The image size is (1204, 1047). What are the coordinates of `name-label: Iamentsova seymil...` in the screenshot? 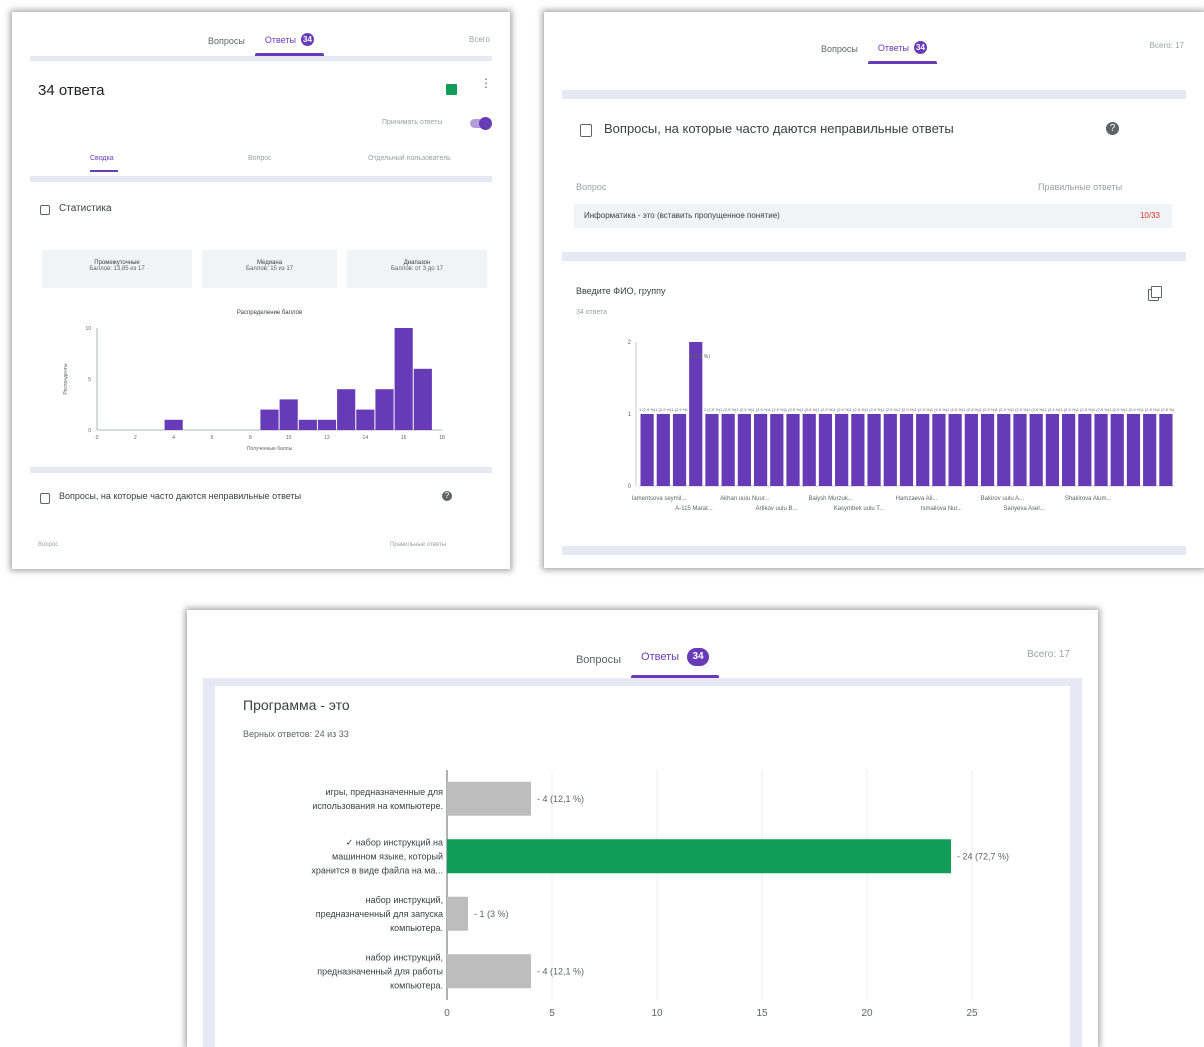 It's located at (659, 499).